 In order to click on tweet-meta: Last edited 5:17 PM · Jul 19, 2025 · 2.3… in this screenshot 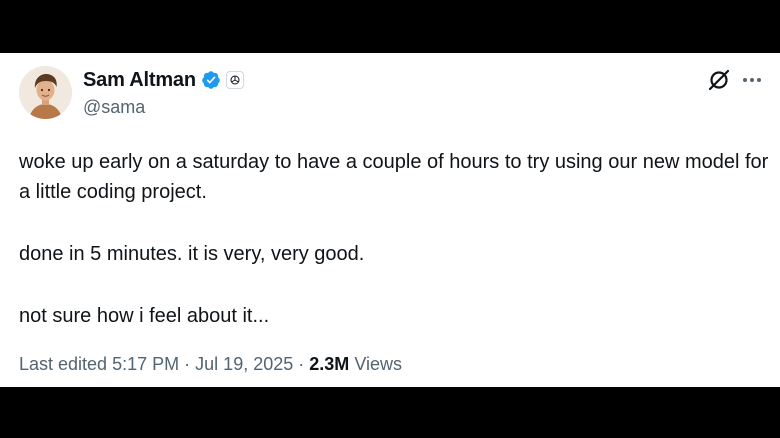, I will do `click(210, 364)`.